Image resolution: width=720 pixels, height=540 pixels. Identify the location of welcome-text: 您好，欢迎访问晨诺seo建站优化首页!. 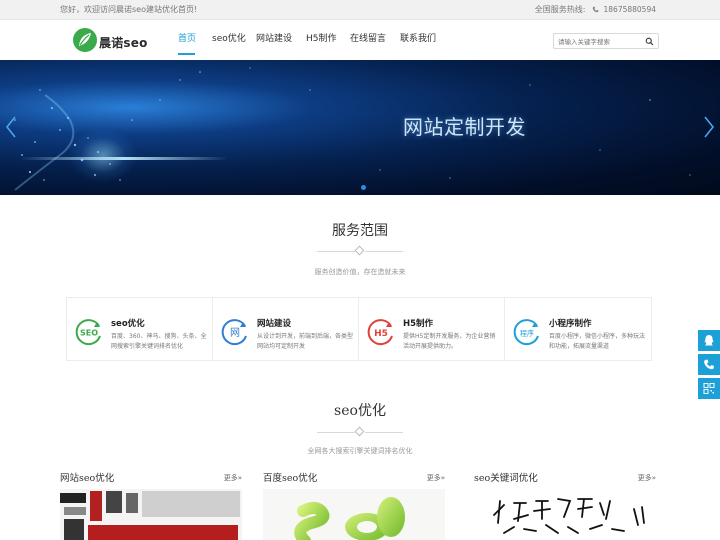
(129, 9).